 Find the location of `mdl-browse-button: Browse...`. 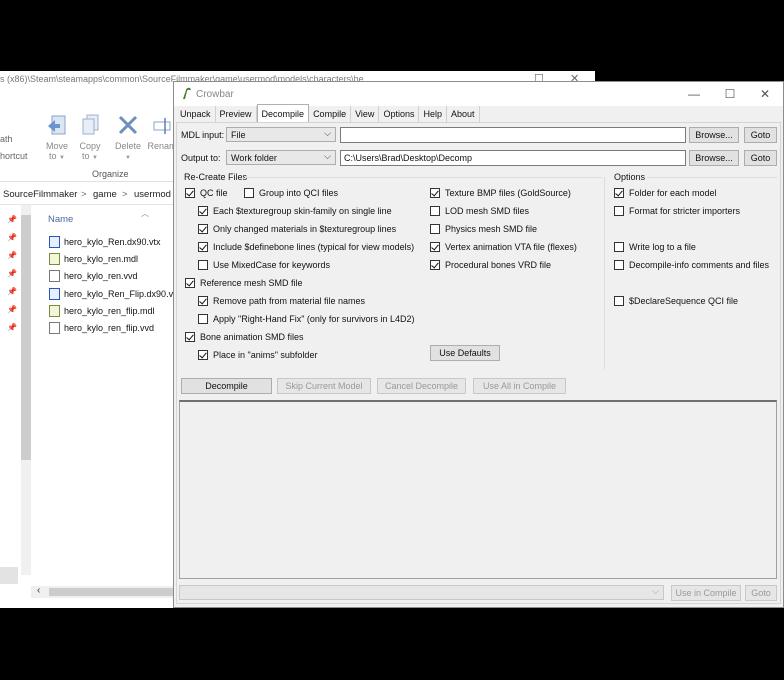

mdl-browse-button: Browse... is located at coordinates (714, 135).